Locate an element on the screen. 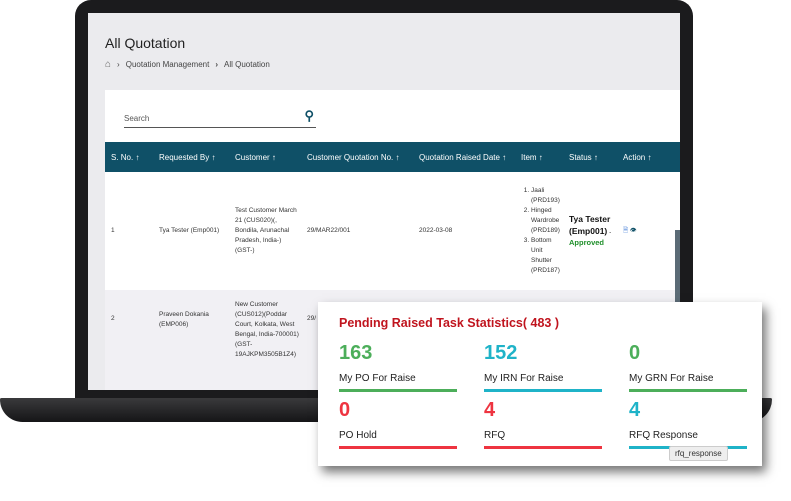 This screenshot has height=501, width=791. stat-po-hold: 0 PO Hold is located at coordinates (398, 424).